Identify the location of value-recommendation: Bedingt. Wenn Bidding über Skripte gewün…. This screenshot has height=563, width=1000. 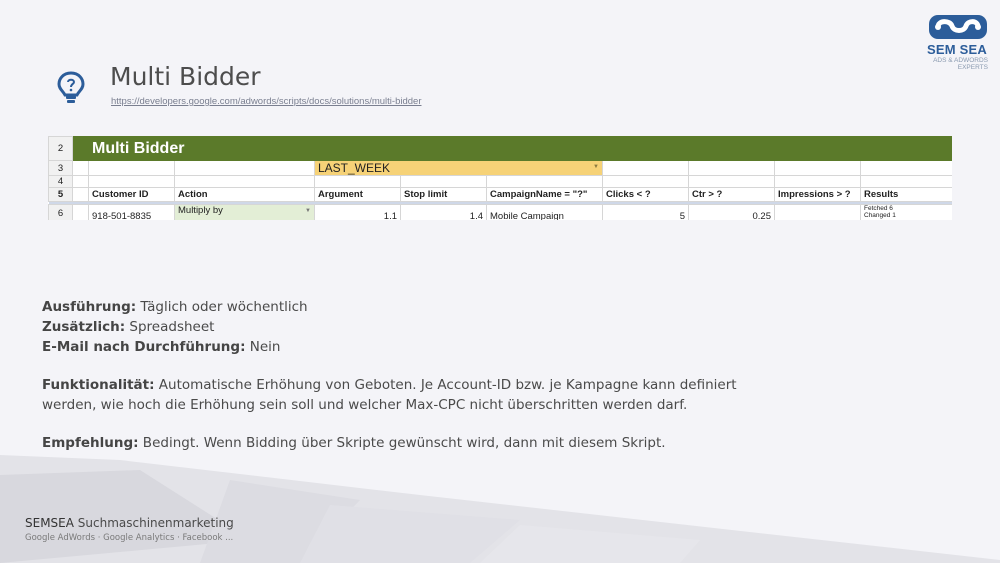
(402, 443).